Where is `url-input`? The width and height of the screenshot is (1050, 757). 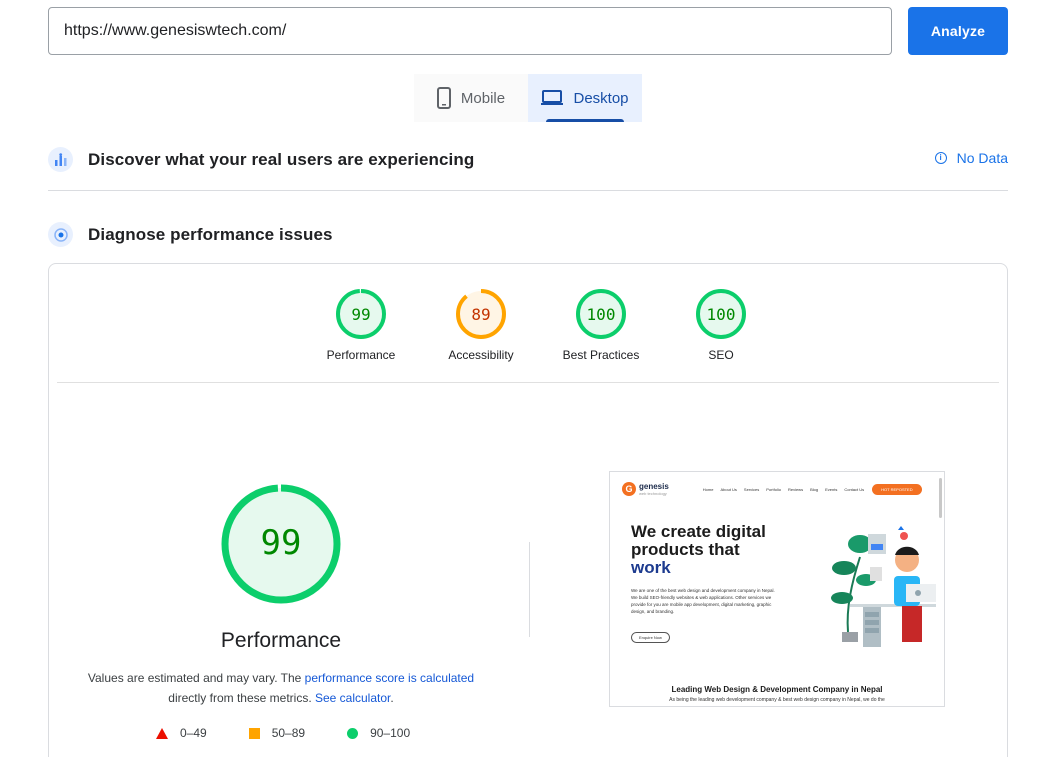 url-input is located at coordinates (470, 31).